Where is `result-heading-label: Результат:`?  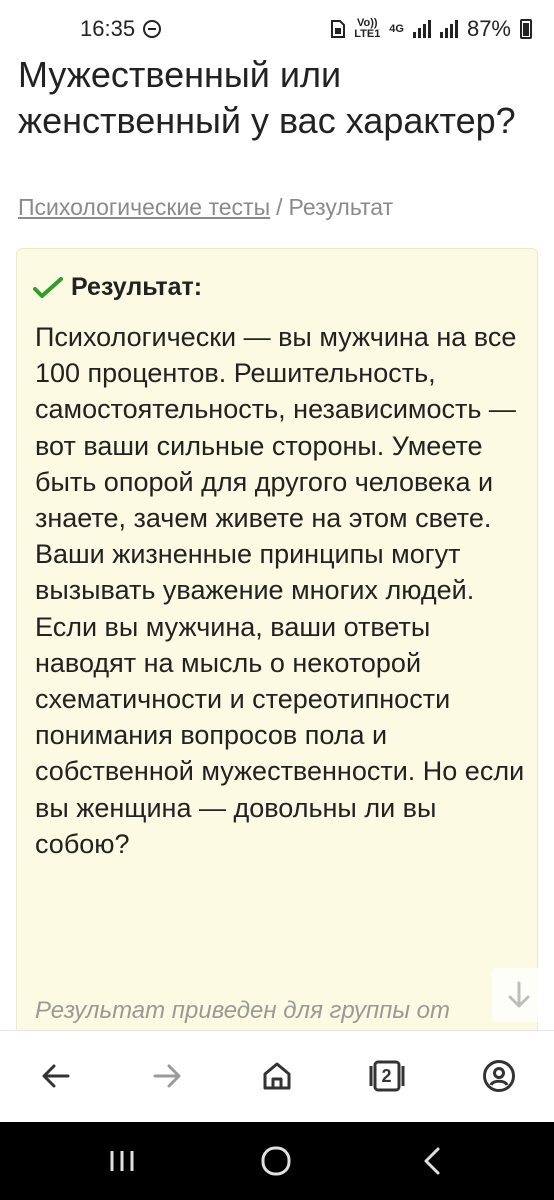
result-heading-label: Результат: is located at coordinates (137, 287).